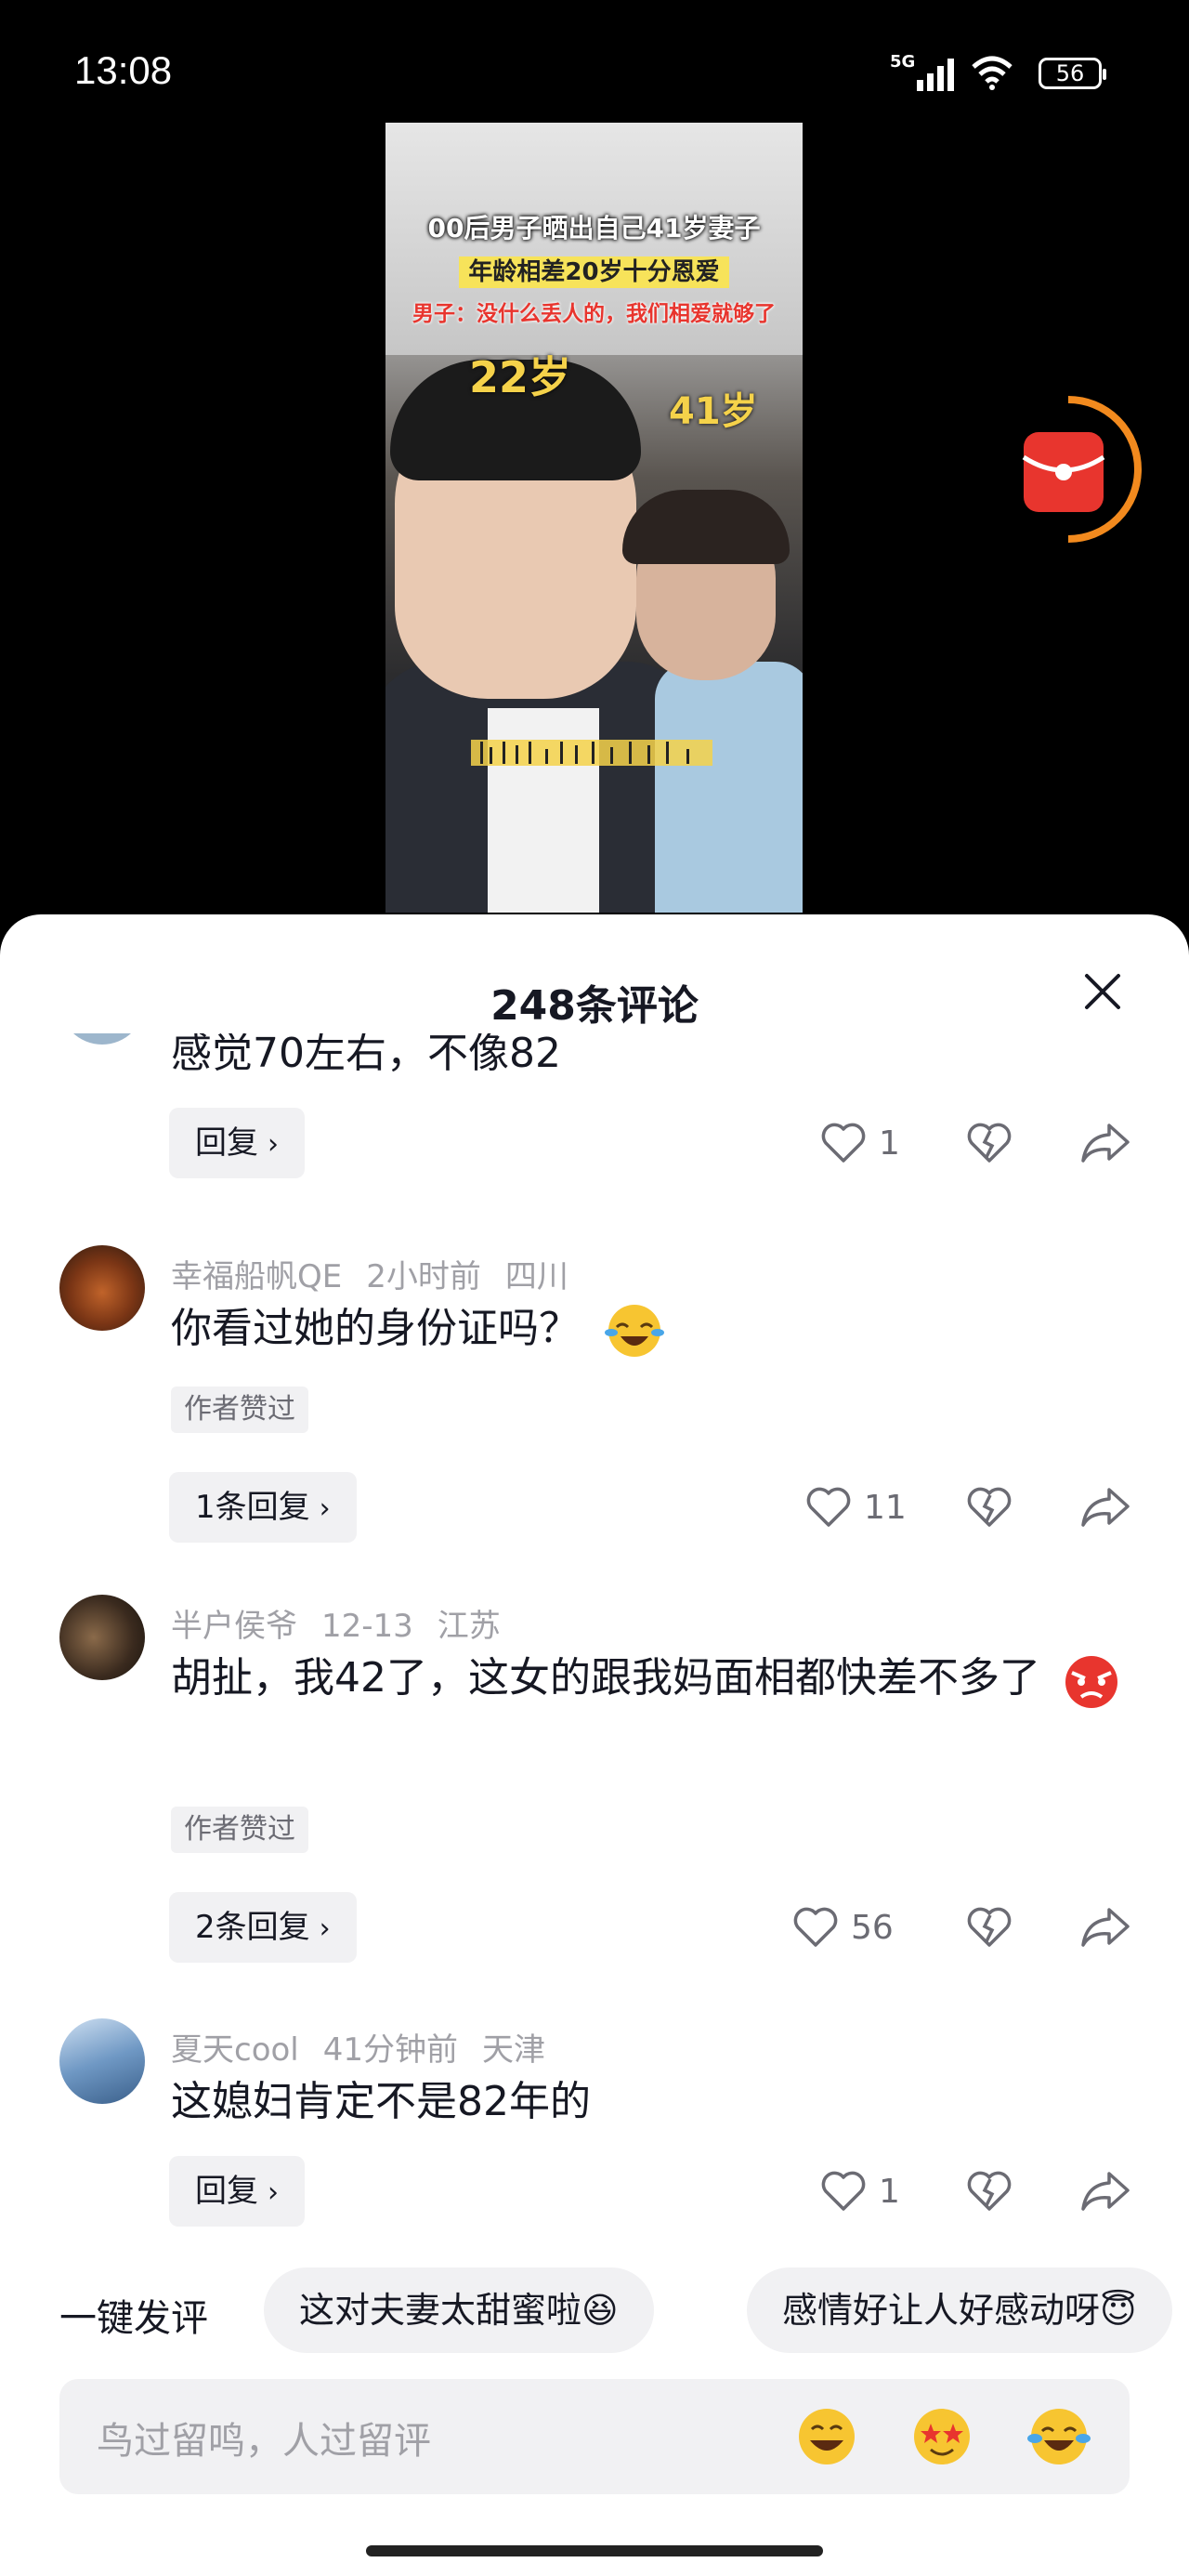 This screenshot has width=1189, height=2576. What do you see at coordinates (514, 2050) in the screenshot?
I see `comment-location: 天津` at bounding box center [514, 2050].